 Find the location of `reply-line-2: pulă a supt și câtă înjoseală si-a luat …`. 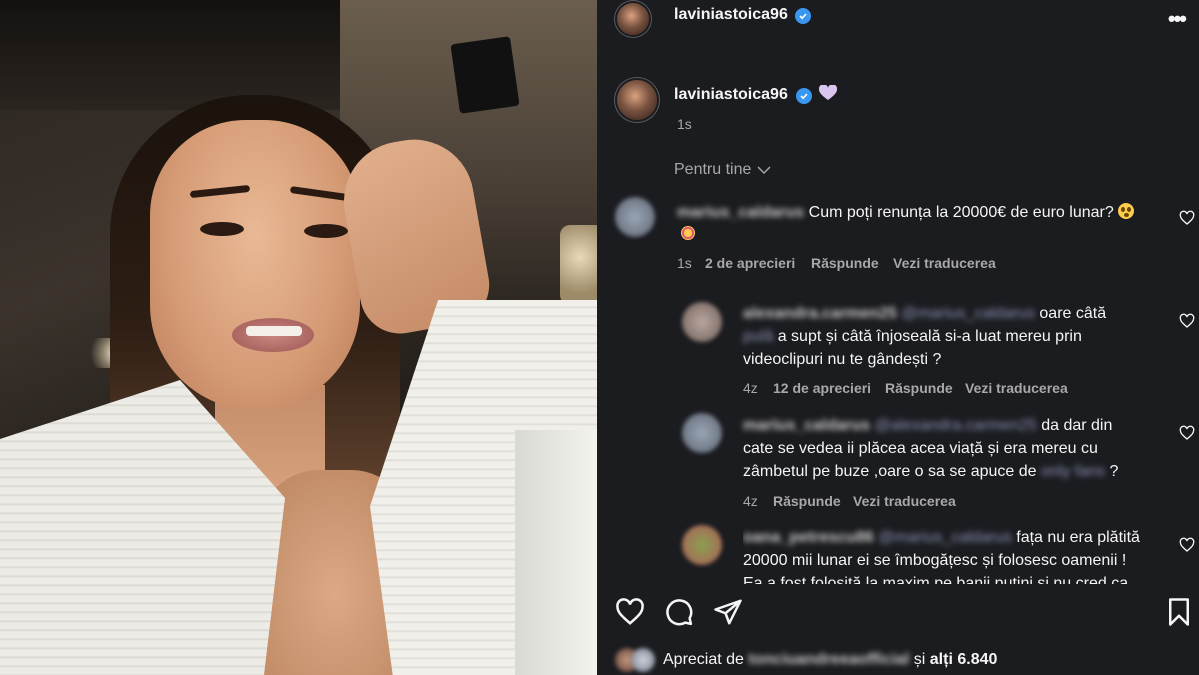

reply-line-2: pulă a supt și câtă înjoseală si-a luat … is located at coordinates (953, 336).